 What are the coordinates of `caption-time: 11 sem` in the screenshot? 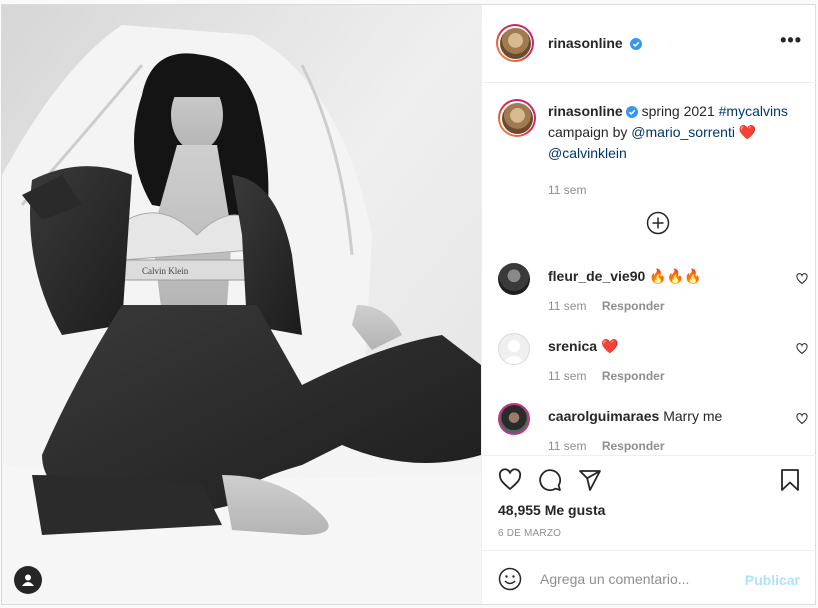 It's located at (567, 190).